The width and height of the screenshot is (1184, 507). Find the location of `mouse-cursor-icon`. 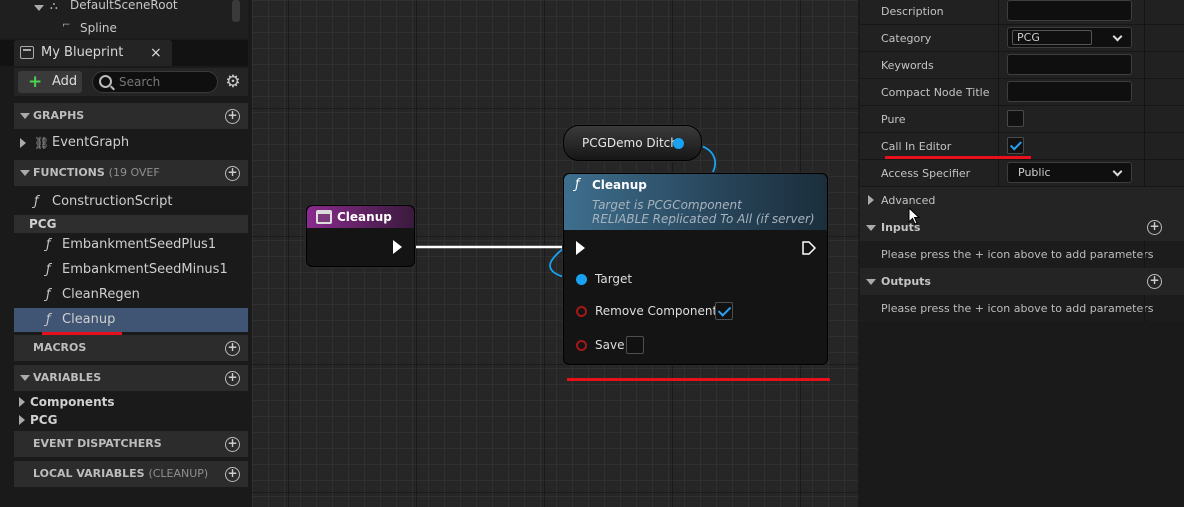

mouse-cursor-icon is located at coordinates (914, 216).